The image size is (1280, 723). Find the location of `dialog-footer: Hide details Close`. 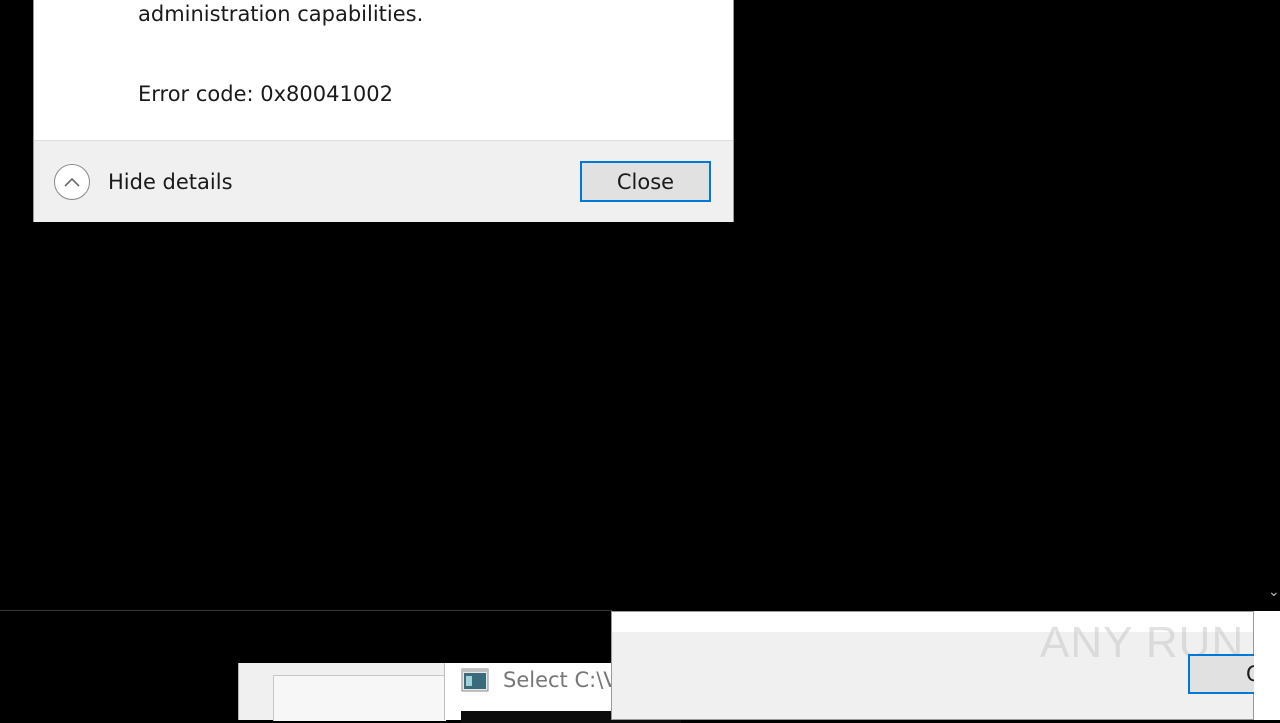

dialog-footer: Hide details Close is located at coordinates (383, 181).